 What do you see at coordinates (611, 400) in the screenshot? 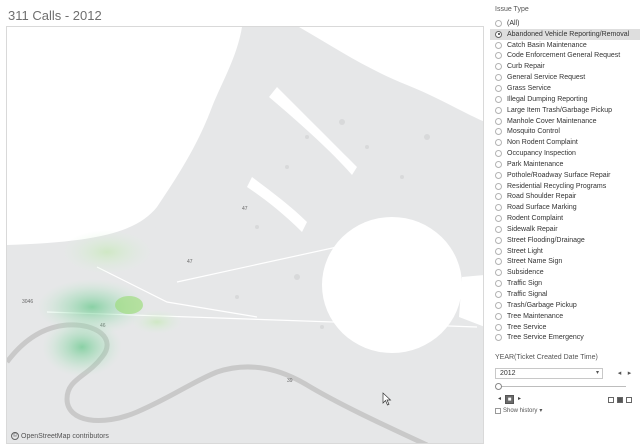
I see `speed-slow-button` at bounding box center [611, 400].